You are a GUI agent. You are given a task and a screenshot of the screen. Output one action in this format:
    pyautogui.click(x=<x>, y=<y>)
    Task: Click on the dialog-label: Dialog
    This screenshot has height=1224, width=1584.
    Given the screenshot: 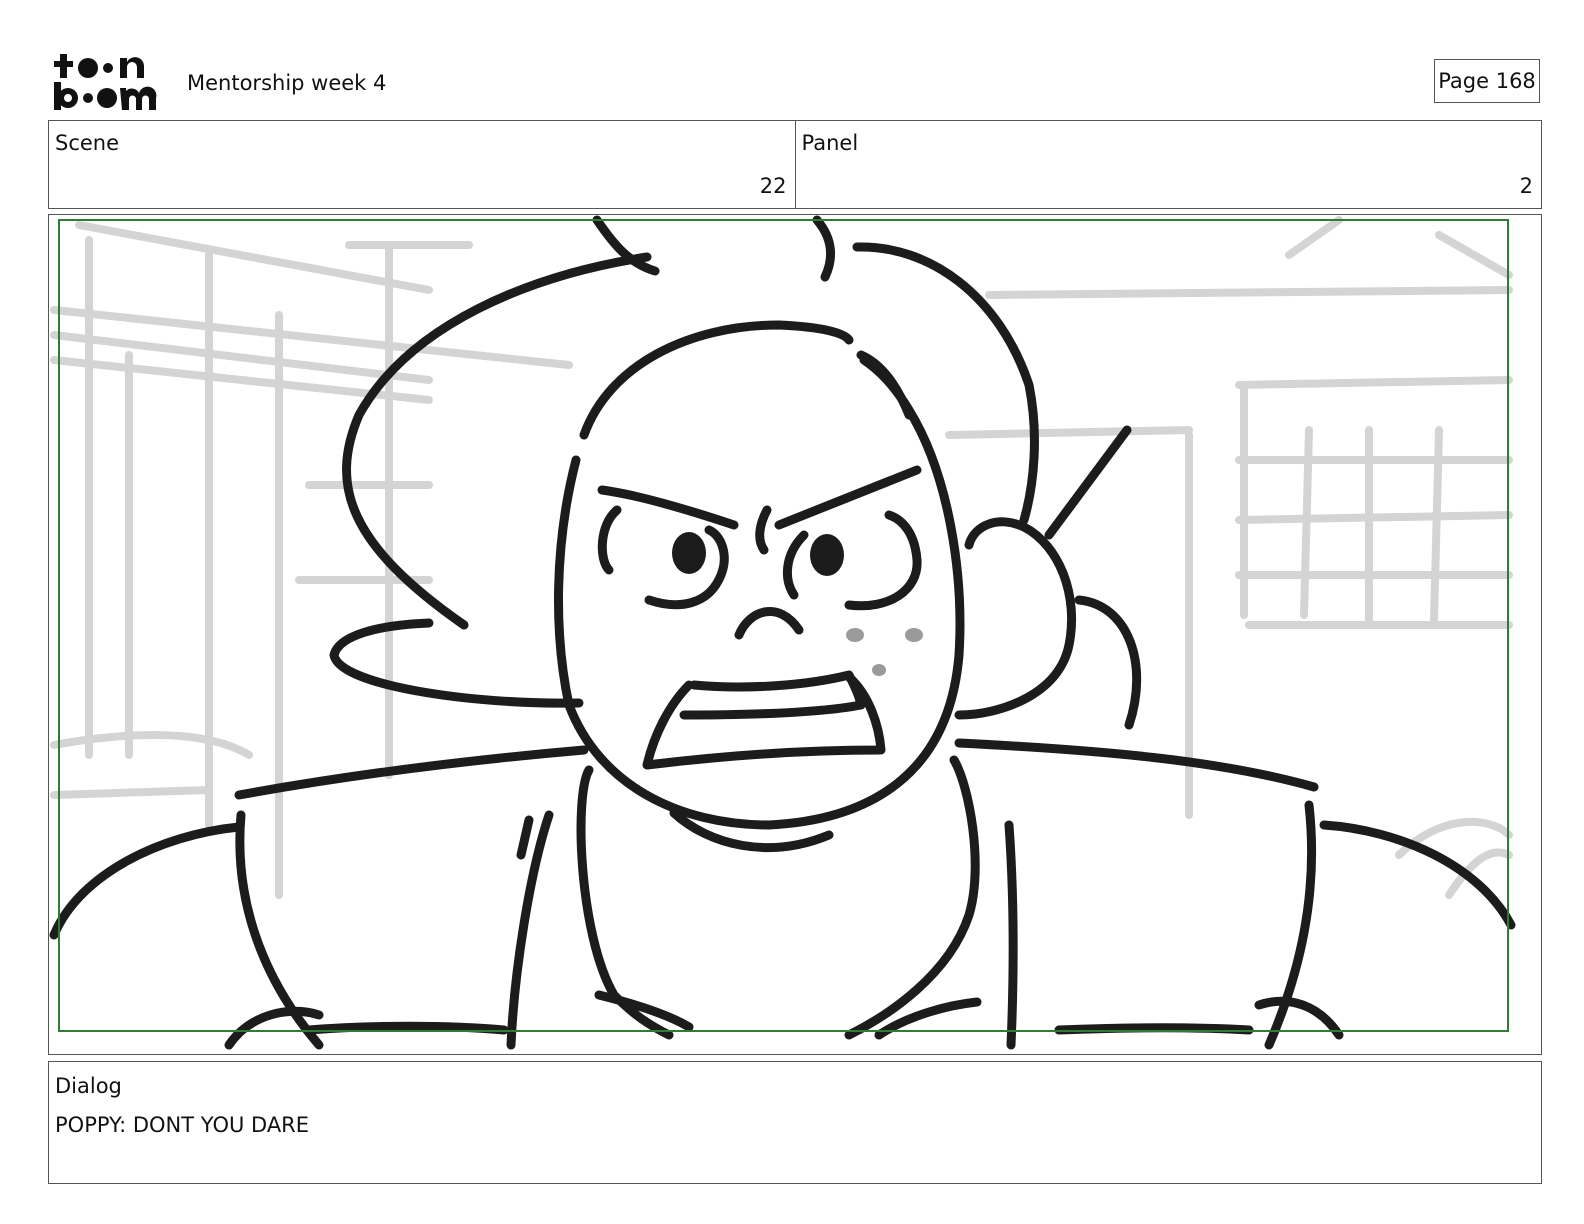 What is the action you would take?
    pyautogui.click(x=88, y=1086)
    